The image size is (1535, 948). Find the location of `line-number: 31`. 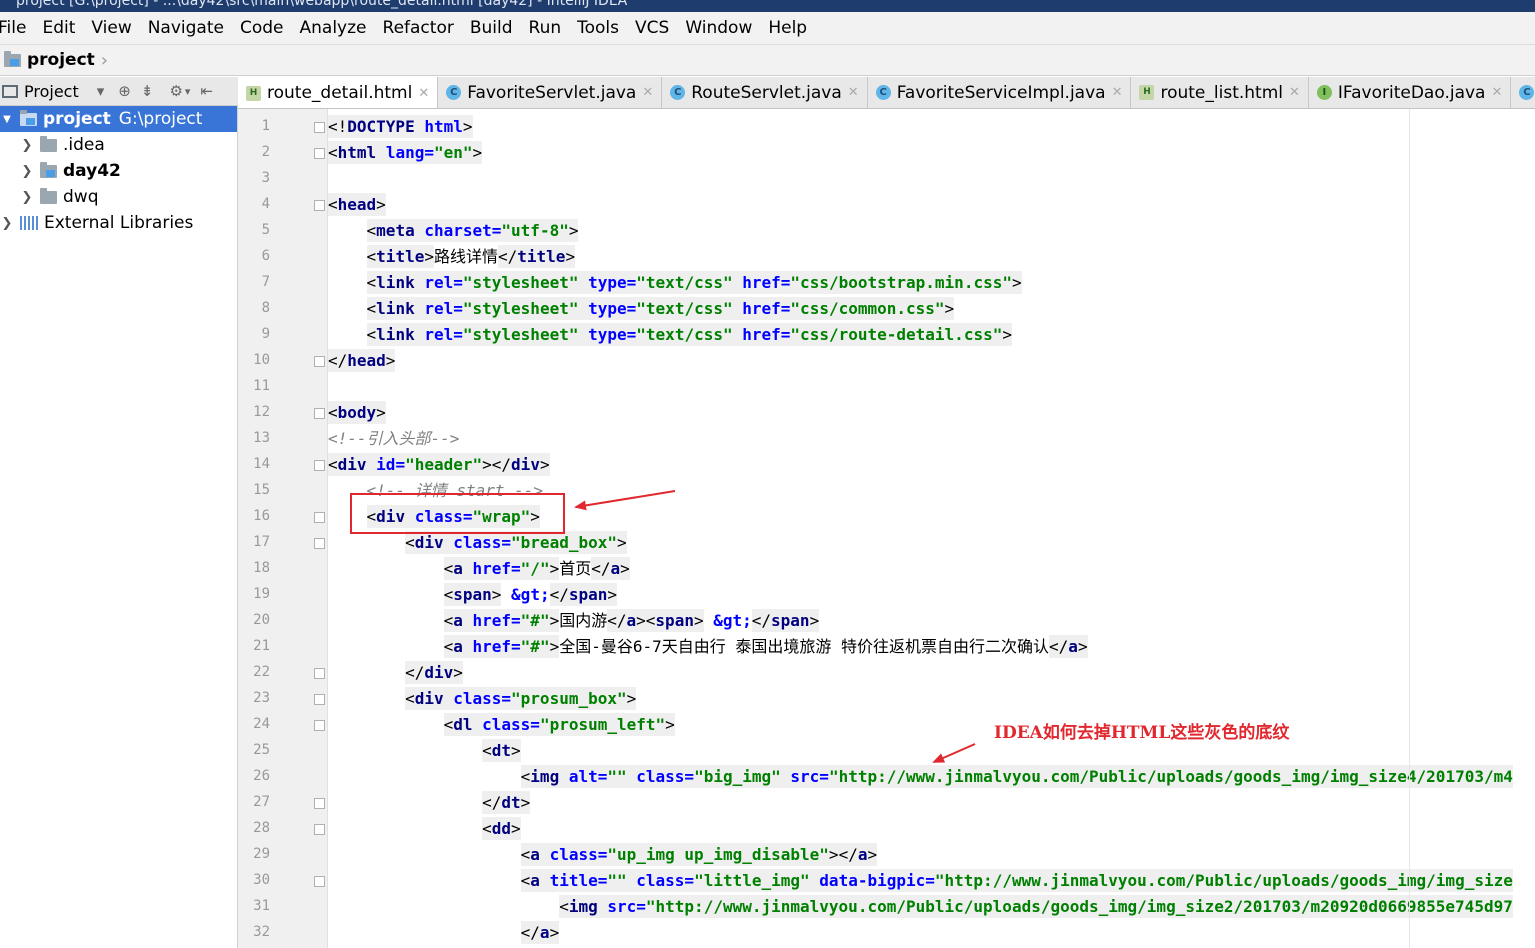

line-number: 31 is located at coordinates (261, 906).